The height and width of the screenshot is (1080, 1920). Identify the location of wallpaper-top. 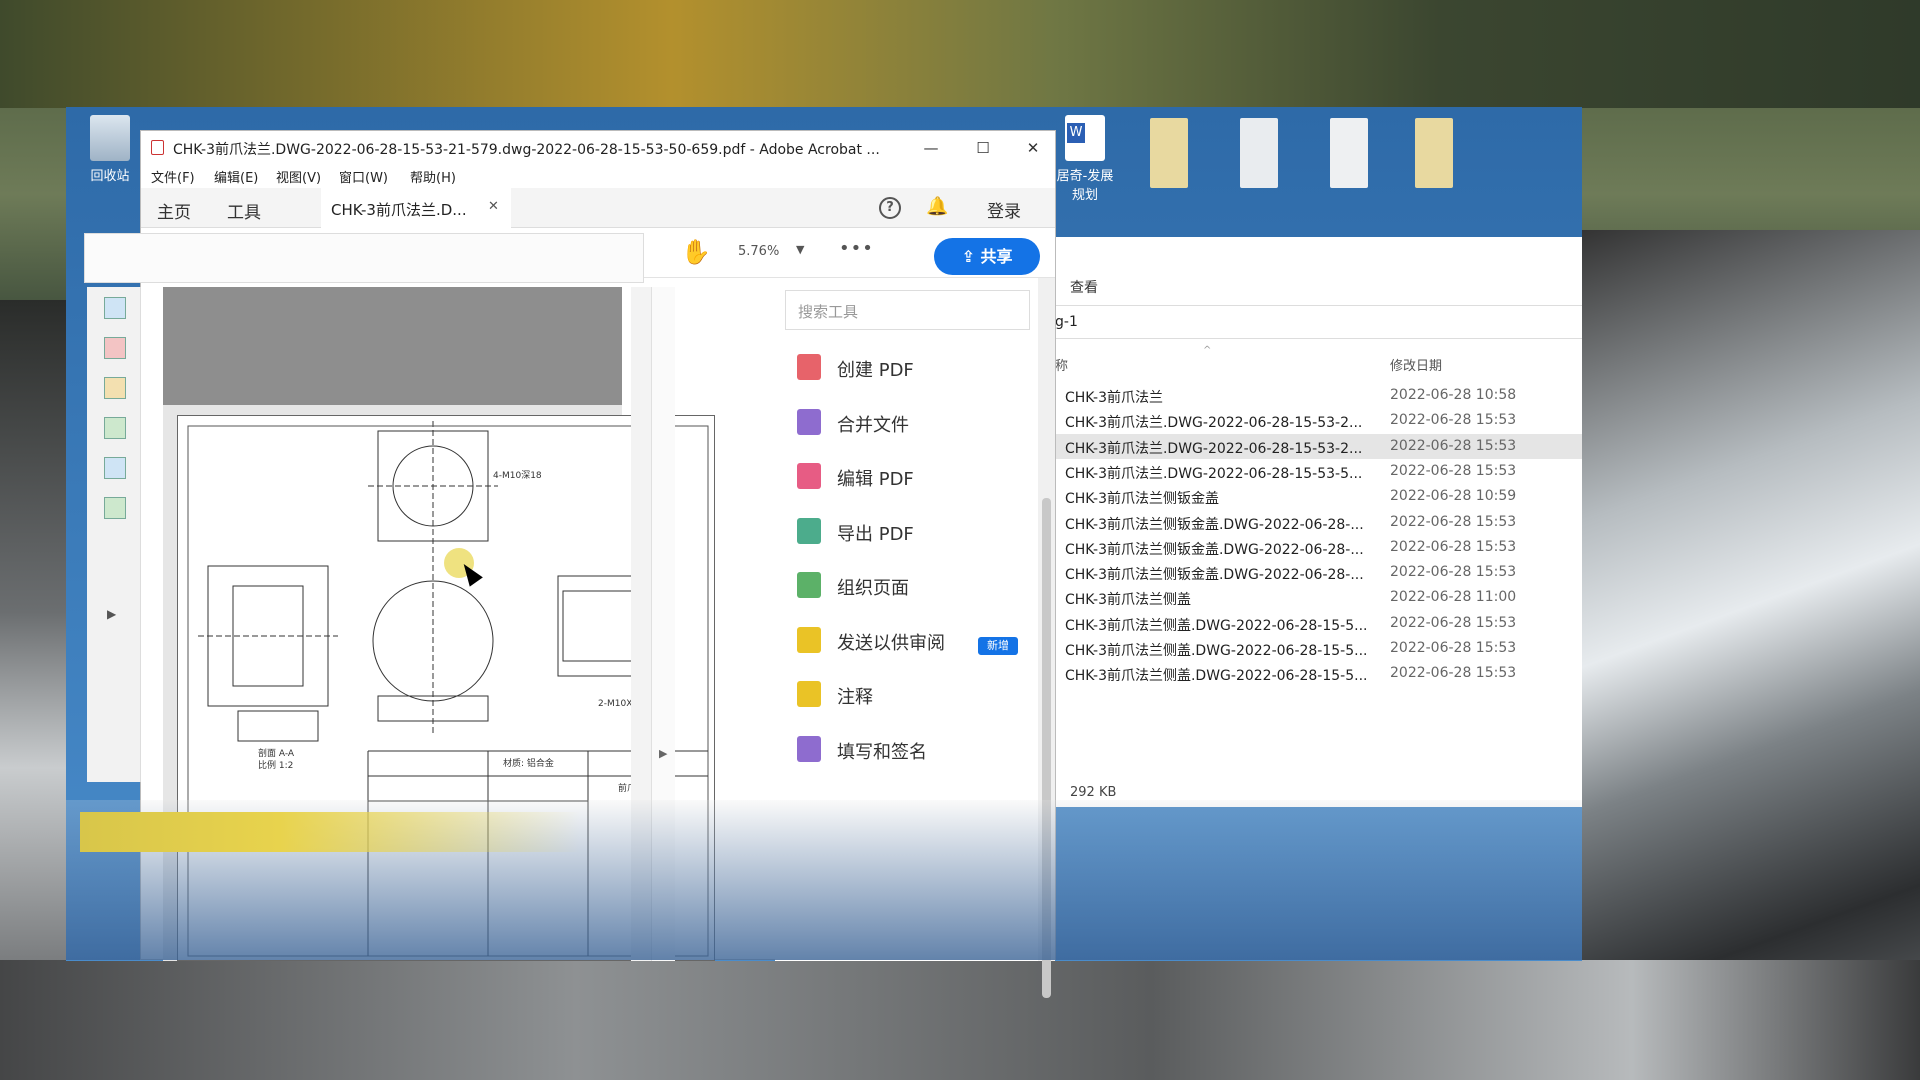
(960, 54).